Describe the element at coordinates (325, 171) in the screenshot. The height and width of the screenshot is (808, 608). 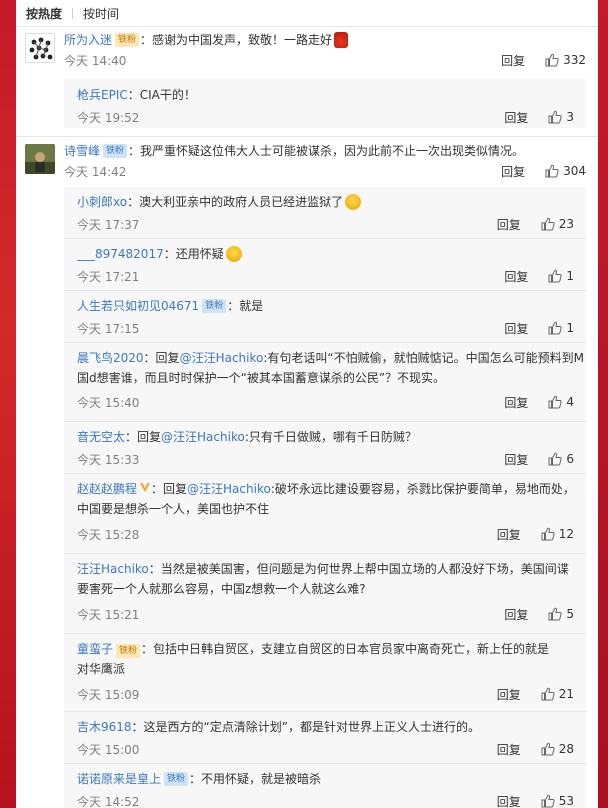
I see `comment-meta: 今天 14:42 回复 304` at that location.